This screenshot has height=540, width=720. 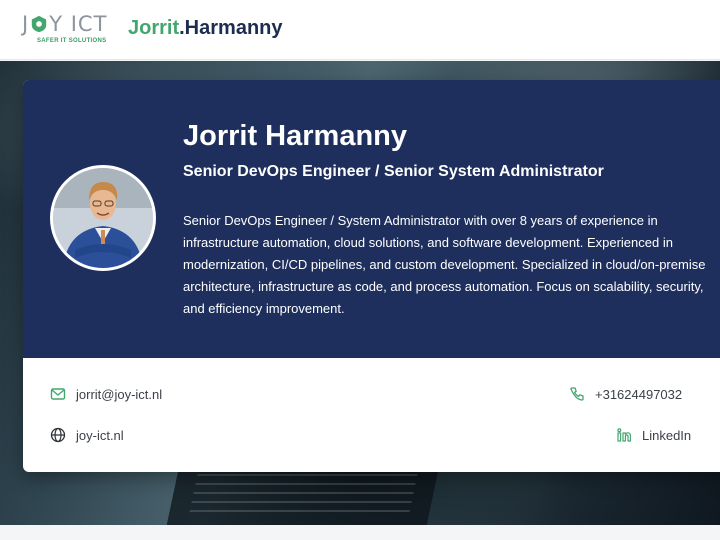 I want to click on site-title-first: Jorrit, so click(x=154, y=28).